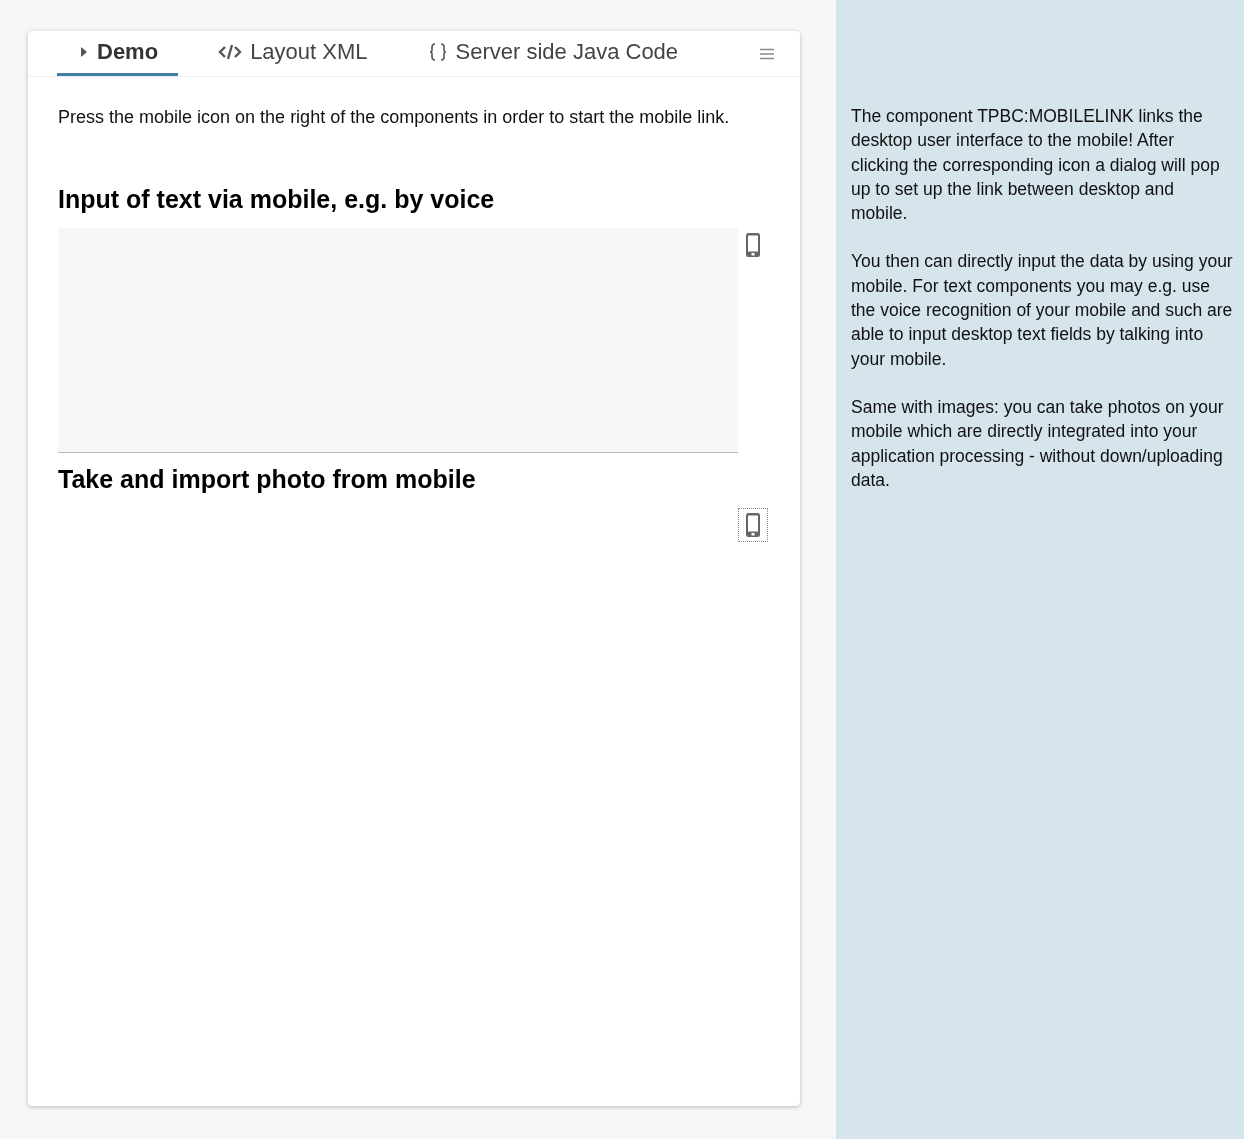 This screenshot has height=1139, width=1244. Describe the element at coordinates (230, 52) in the screenshot. I see `code-icon` at that location.